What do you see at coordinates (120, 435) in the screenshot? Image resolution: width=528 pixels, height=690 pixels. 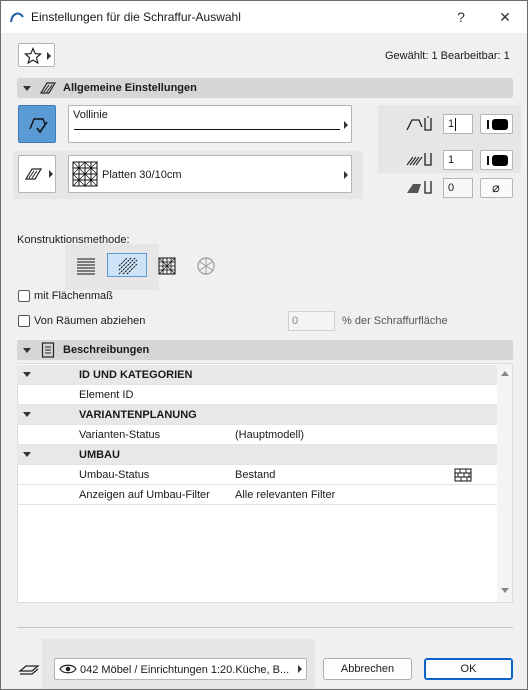 I see `property-name: Varianten-Status` at bounding box center [120, 435].